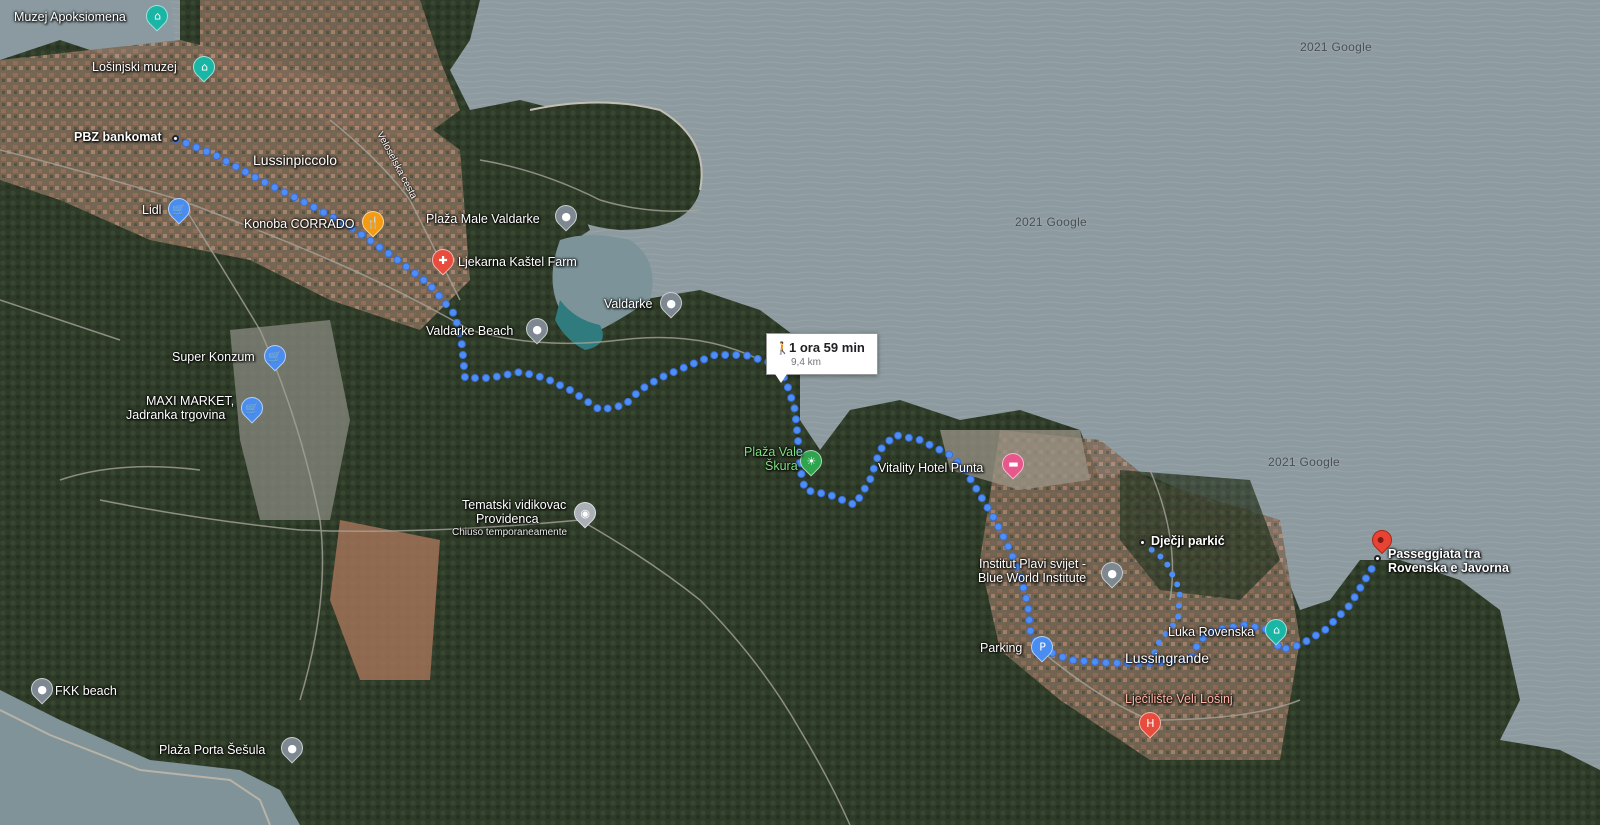 This screenshot has width=1600, height=825. What do you see at coordinates (514, 505) in the screenshot?
I see `place-tematski-1: Tematski vidikovac` at bounding box center [514, 505].